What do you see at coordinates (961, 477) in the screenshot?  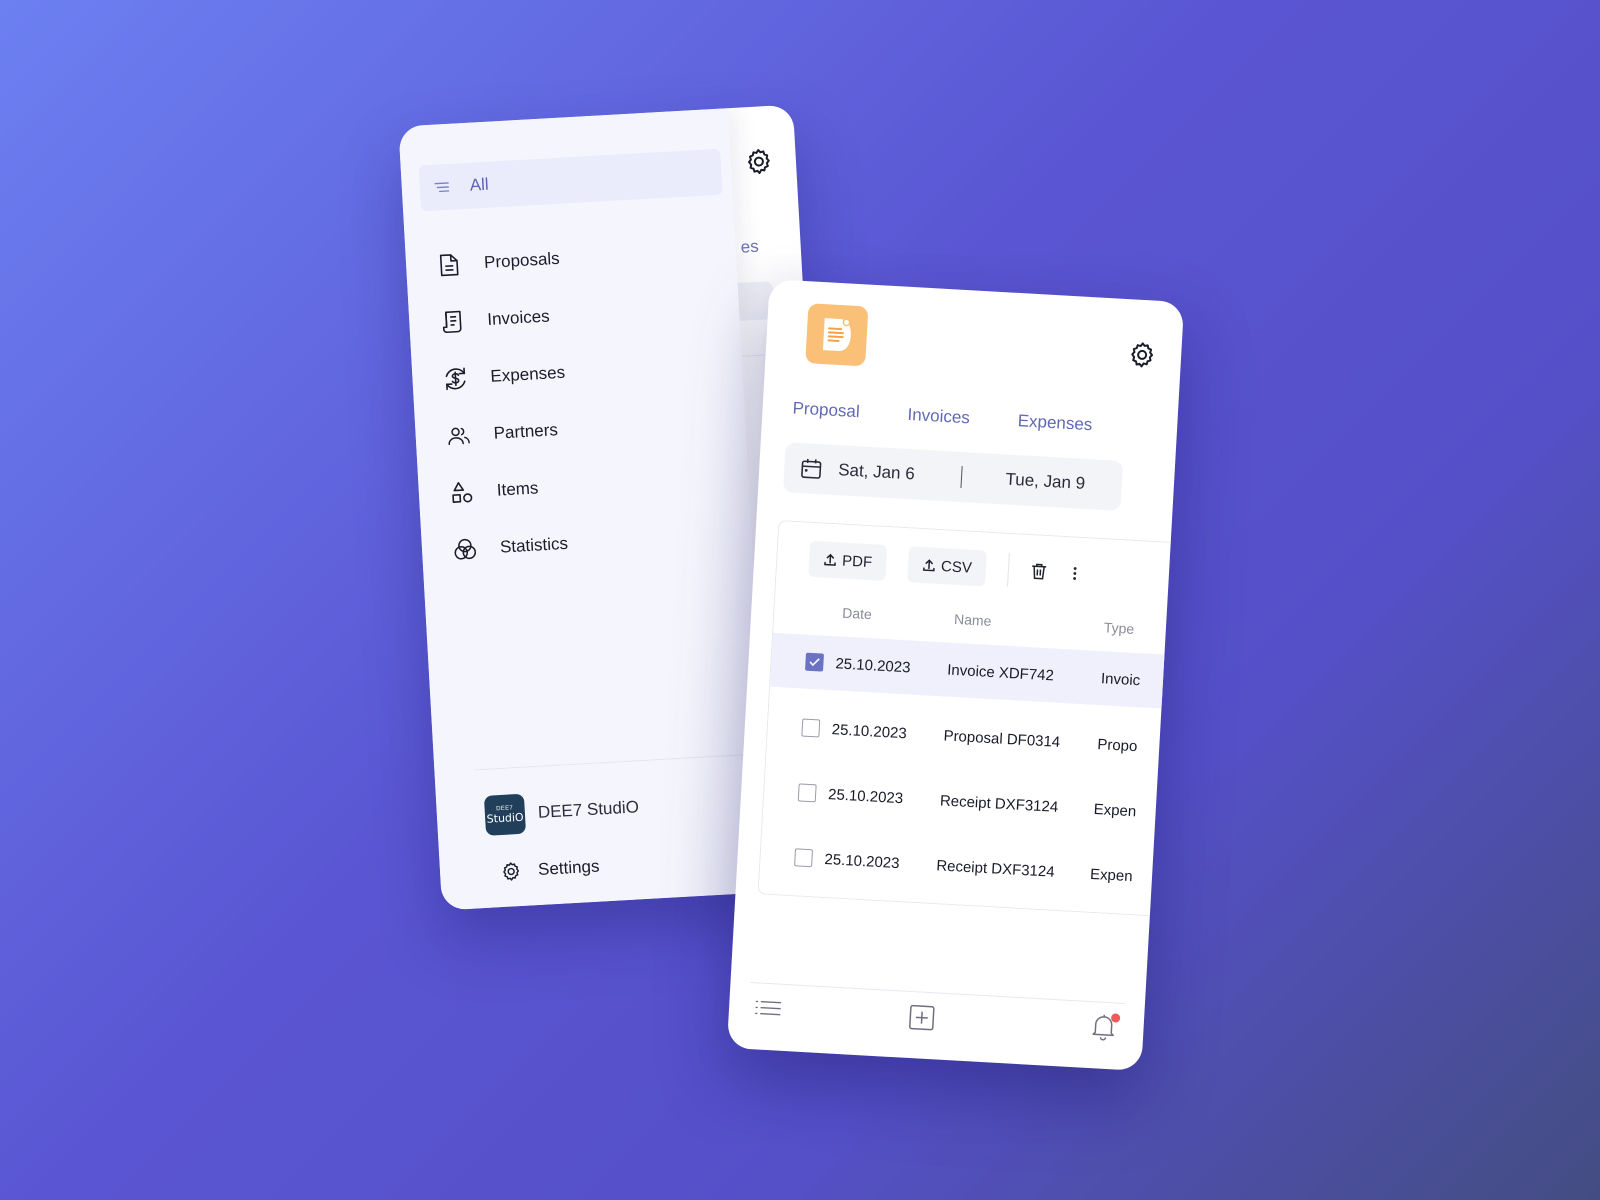 I see `date-separator` at bounding box center [961, 477].